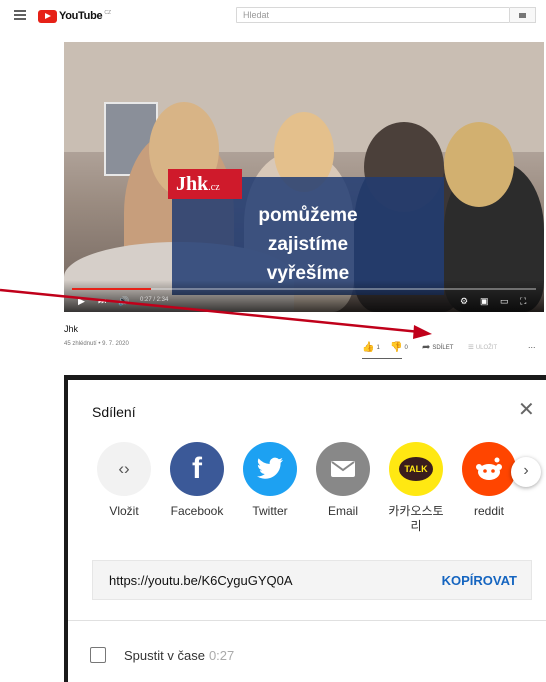 The height and width of the screenshot is (682, 546). Describe the element at coordinates (482, 347) in the screenshot. I see `save-button: ≡ ULOŽIT` at that location.